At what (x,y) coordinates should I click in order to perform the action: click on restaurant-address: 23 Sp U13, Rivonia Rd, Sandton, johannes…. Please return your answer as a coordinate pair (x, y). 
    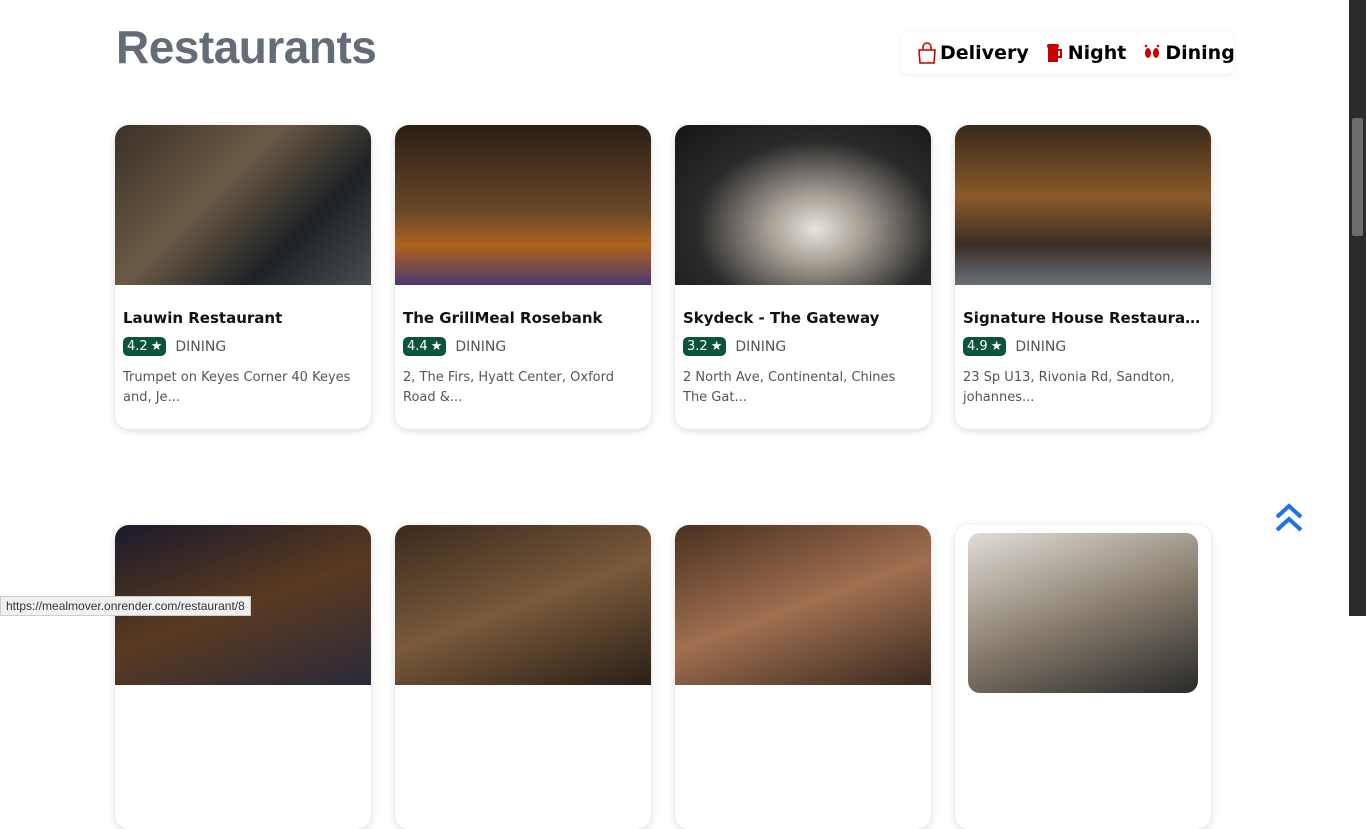
    Looking at the image, I should click on (1069, 387).